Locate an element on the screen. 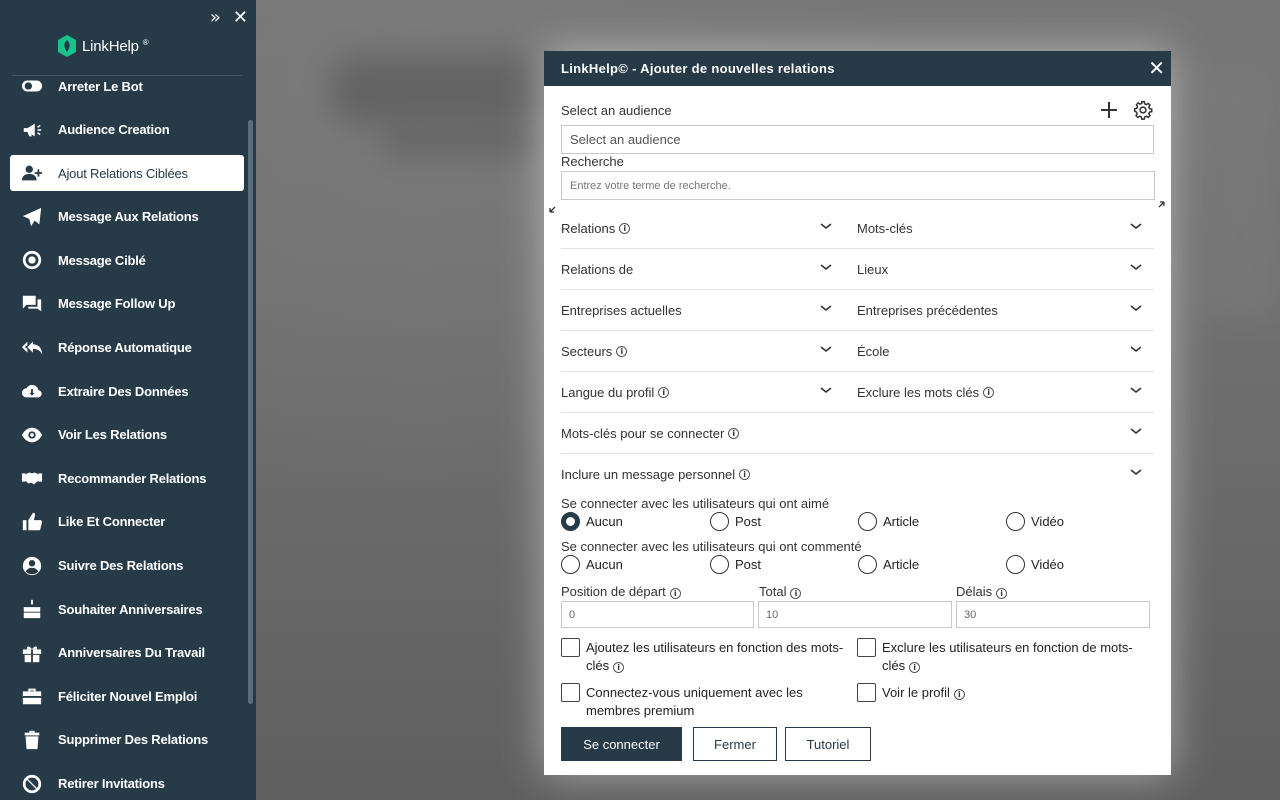 Image resolution: width=1280 pixels, height=800 pixels. liked-video-radio: Vidéo is located at coordinates (1035, 521).